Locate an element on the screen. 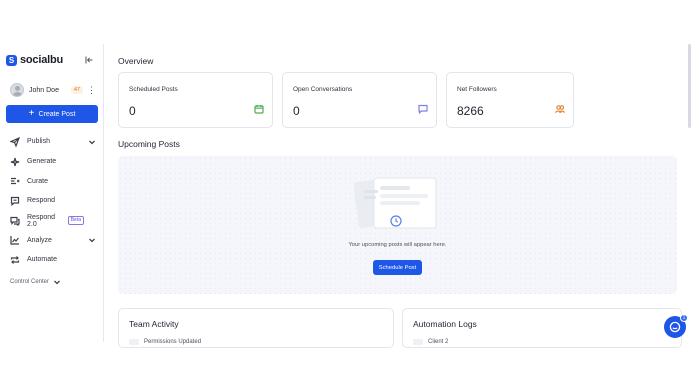  chat-bubble-icon is located at coordinates (675, 327).